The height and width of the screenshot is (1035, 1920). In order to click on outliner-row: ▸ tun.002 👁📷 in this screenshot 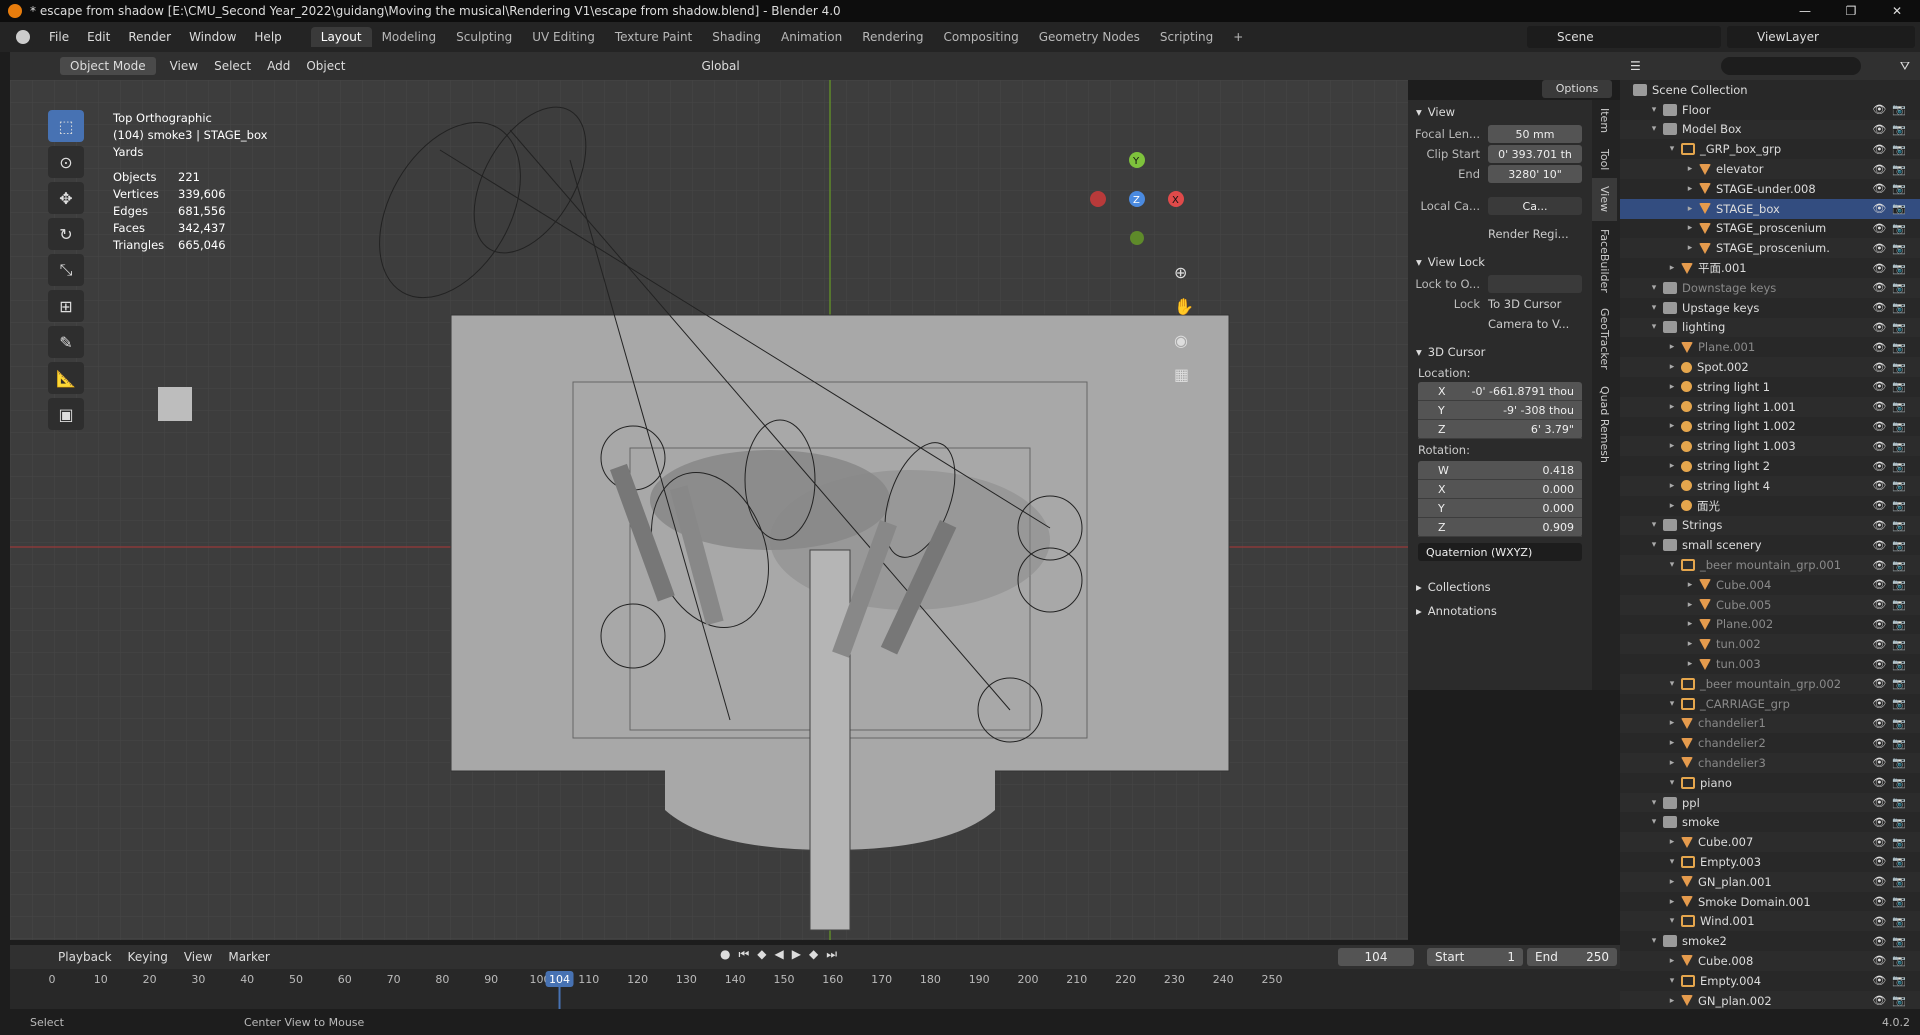, I will do `click(1770, 644)`.